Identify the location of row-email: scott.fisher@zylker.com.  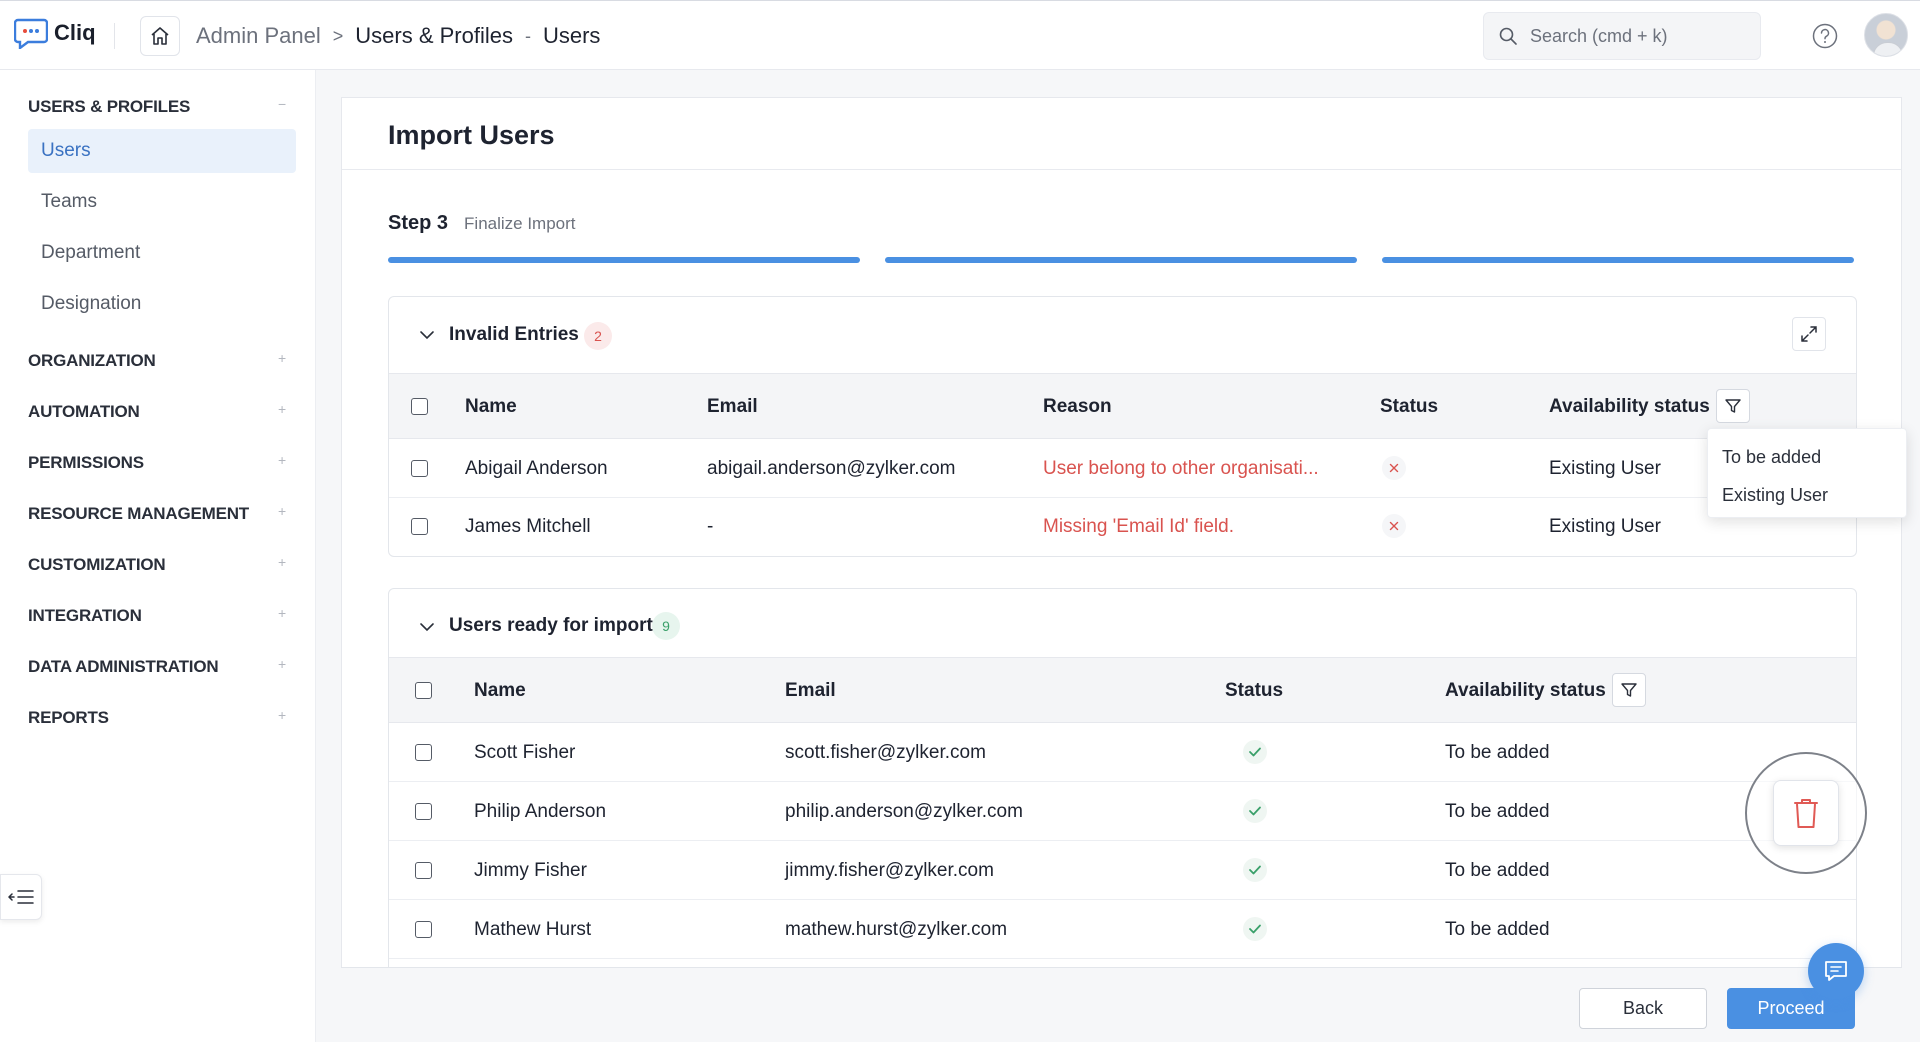
(885, 752).